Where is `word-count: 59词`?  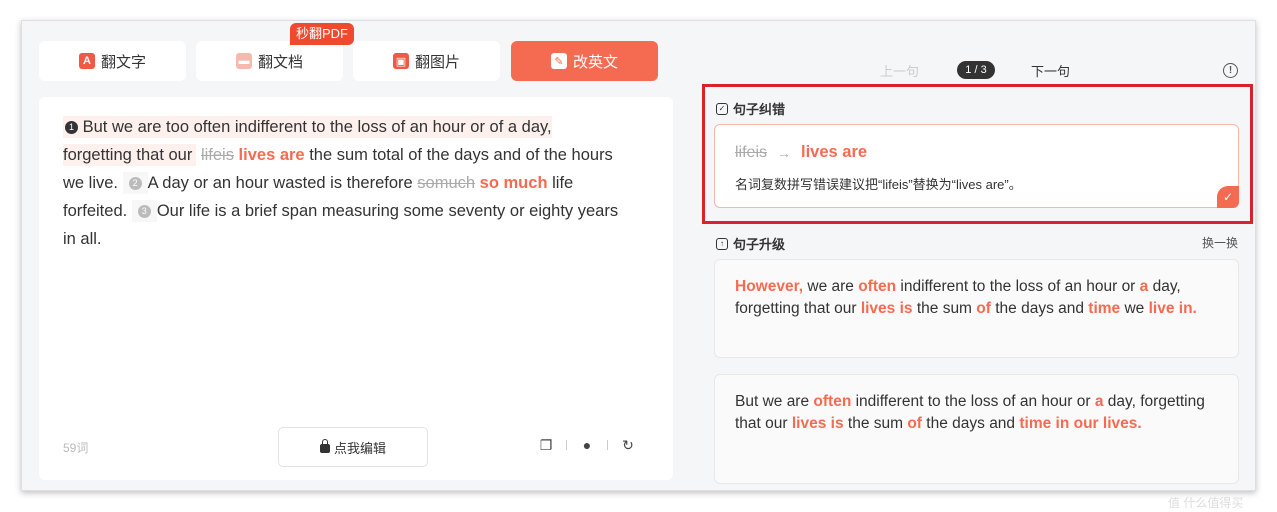
word-count: 59词 is located at coordinates (76, 448).